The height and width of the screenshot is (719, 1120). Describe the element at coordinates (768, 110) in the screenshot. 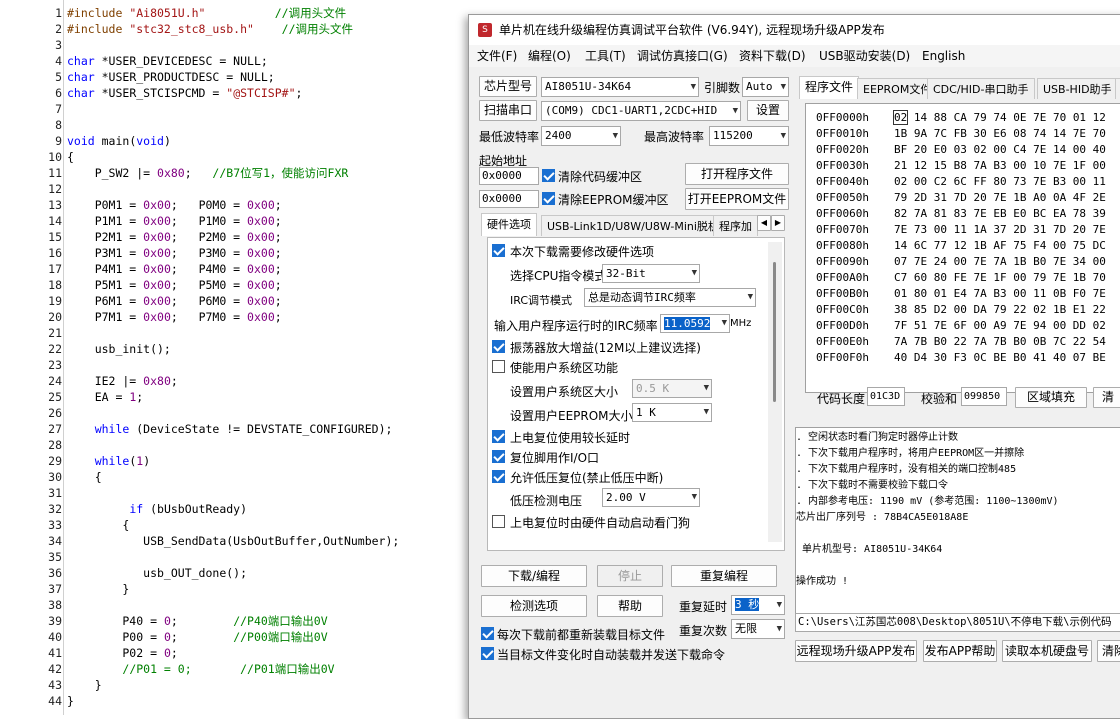

I see `settings-button: 设置` at that location.